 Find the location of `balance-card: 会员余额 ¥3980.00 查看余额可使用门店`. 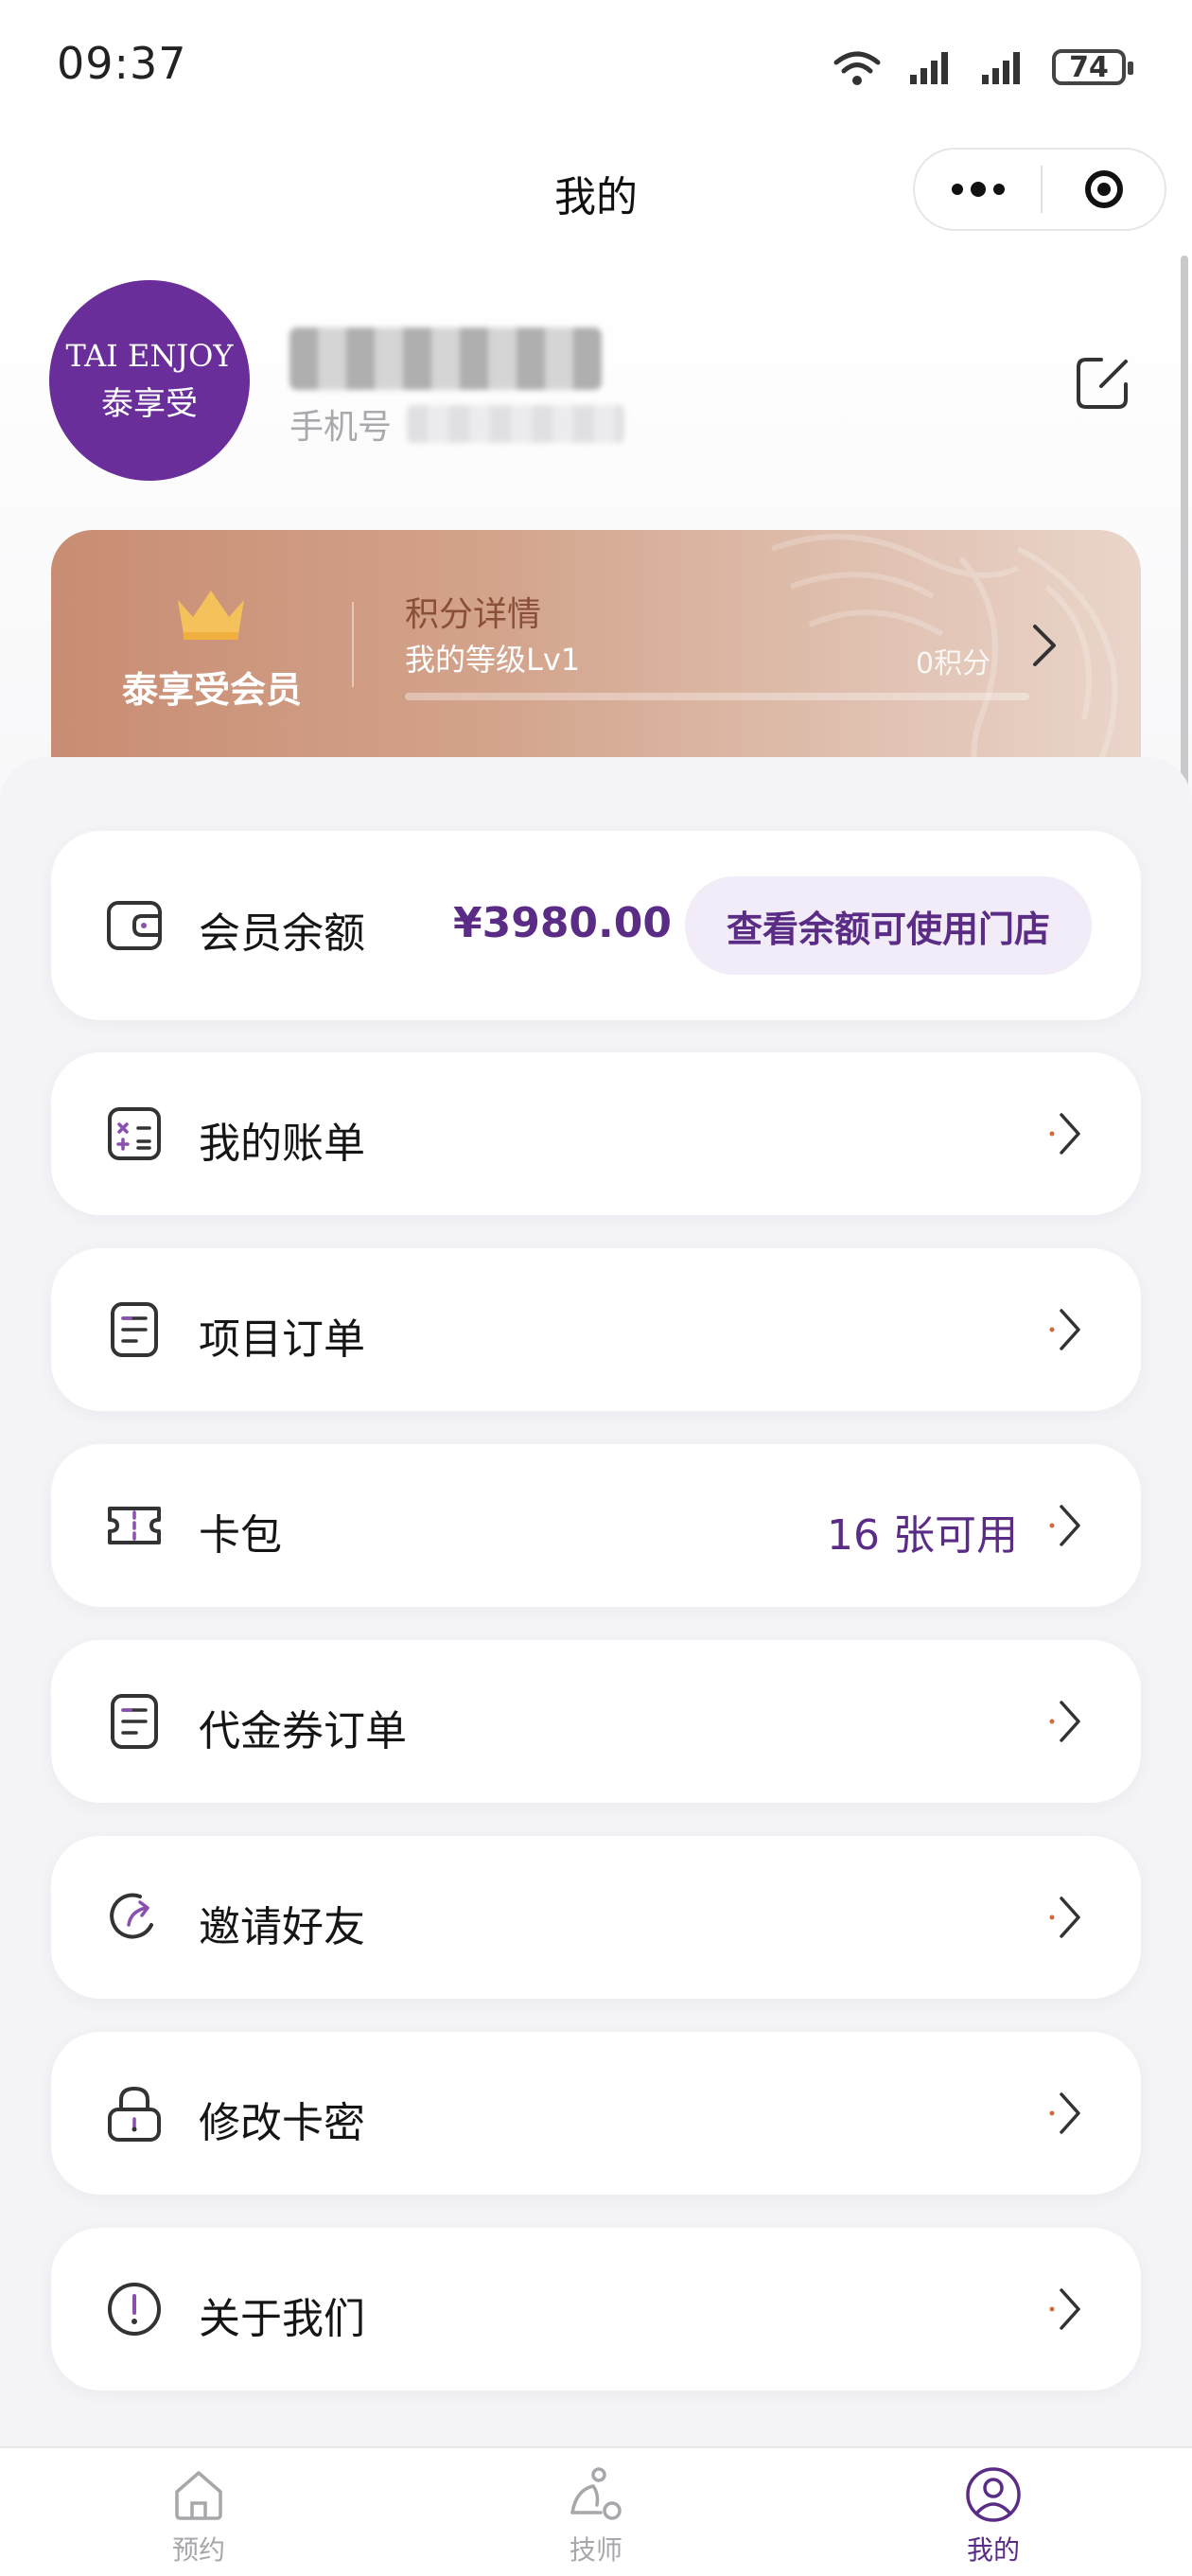

balance-card: 会员余额 ¥3980.00 查看余额可使用门店 is located at coordinates (596, 925).